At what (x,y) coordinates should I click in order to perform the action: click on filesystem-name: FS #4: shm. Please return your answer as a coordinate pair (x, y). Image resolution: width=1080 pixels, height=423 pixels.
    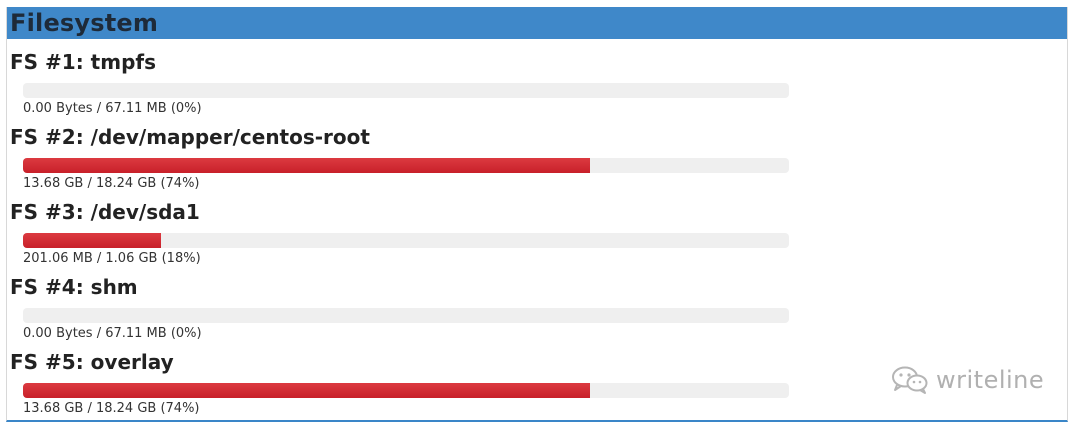
    Looking at the image, I should click on (74, 287).